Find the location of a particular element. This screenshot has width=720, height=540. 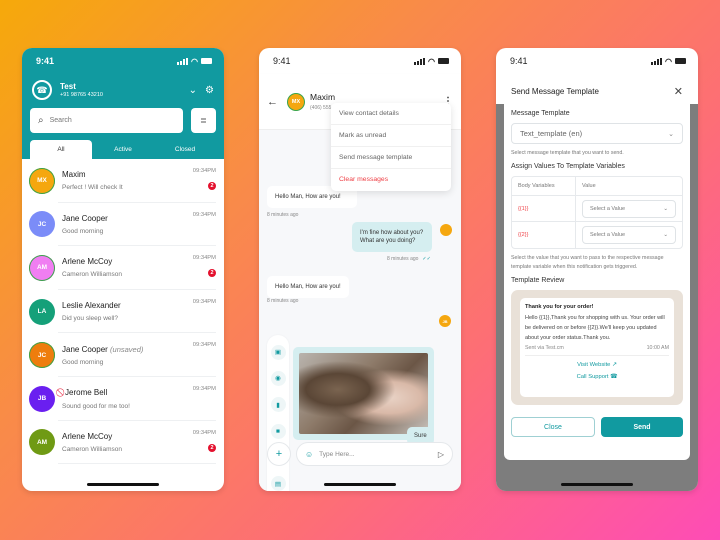

filter-button: ≣ is located at coordinates (203, 120).